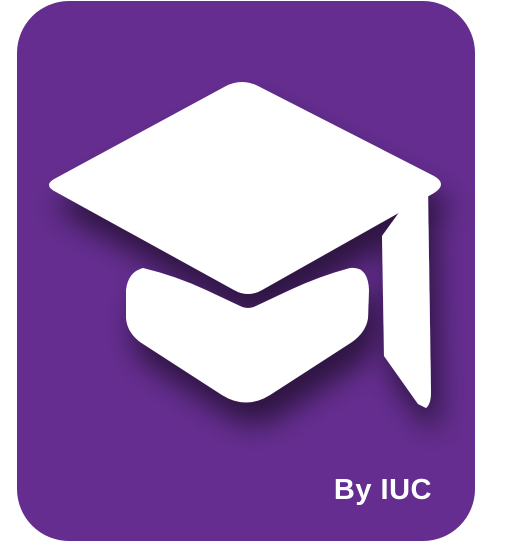 This screenshot has width=512, height=541. What do you see at coordinates (406, 299) in the screenshot?
I see `tassel` at bounding box center [406, 299].